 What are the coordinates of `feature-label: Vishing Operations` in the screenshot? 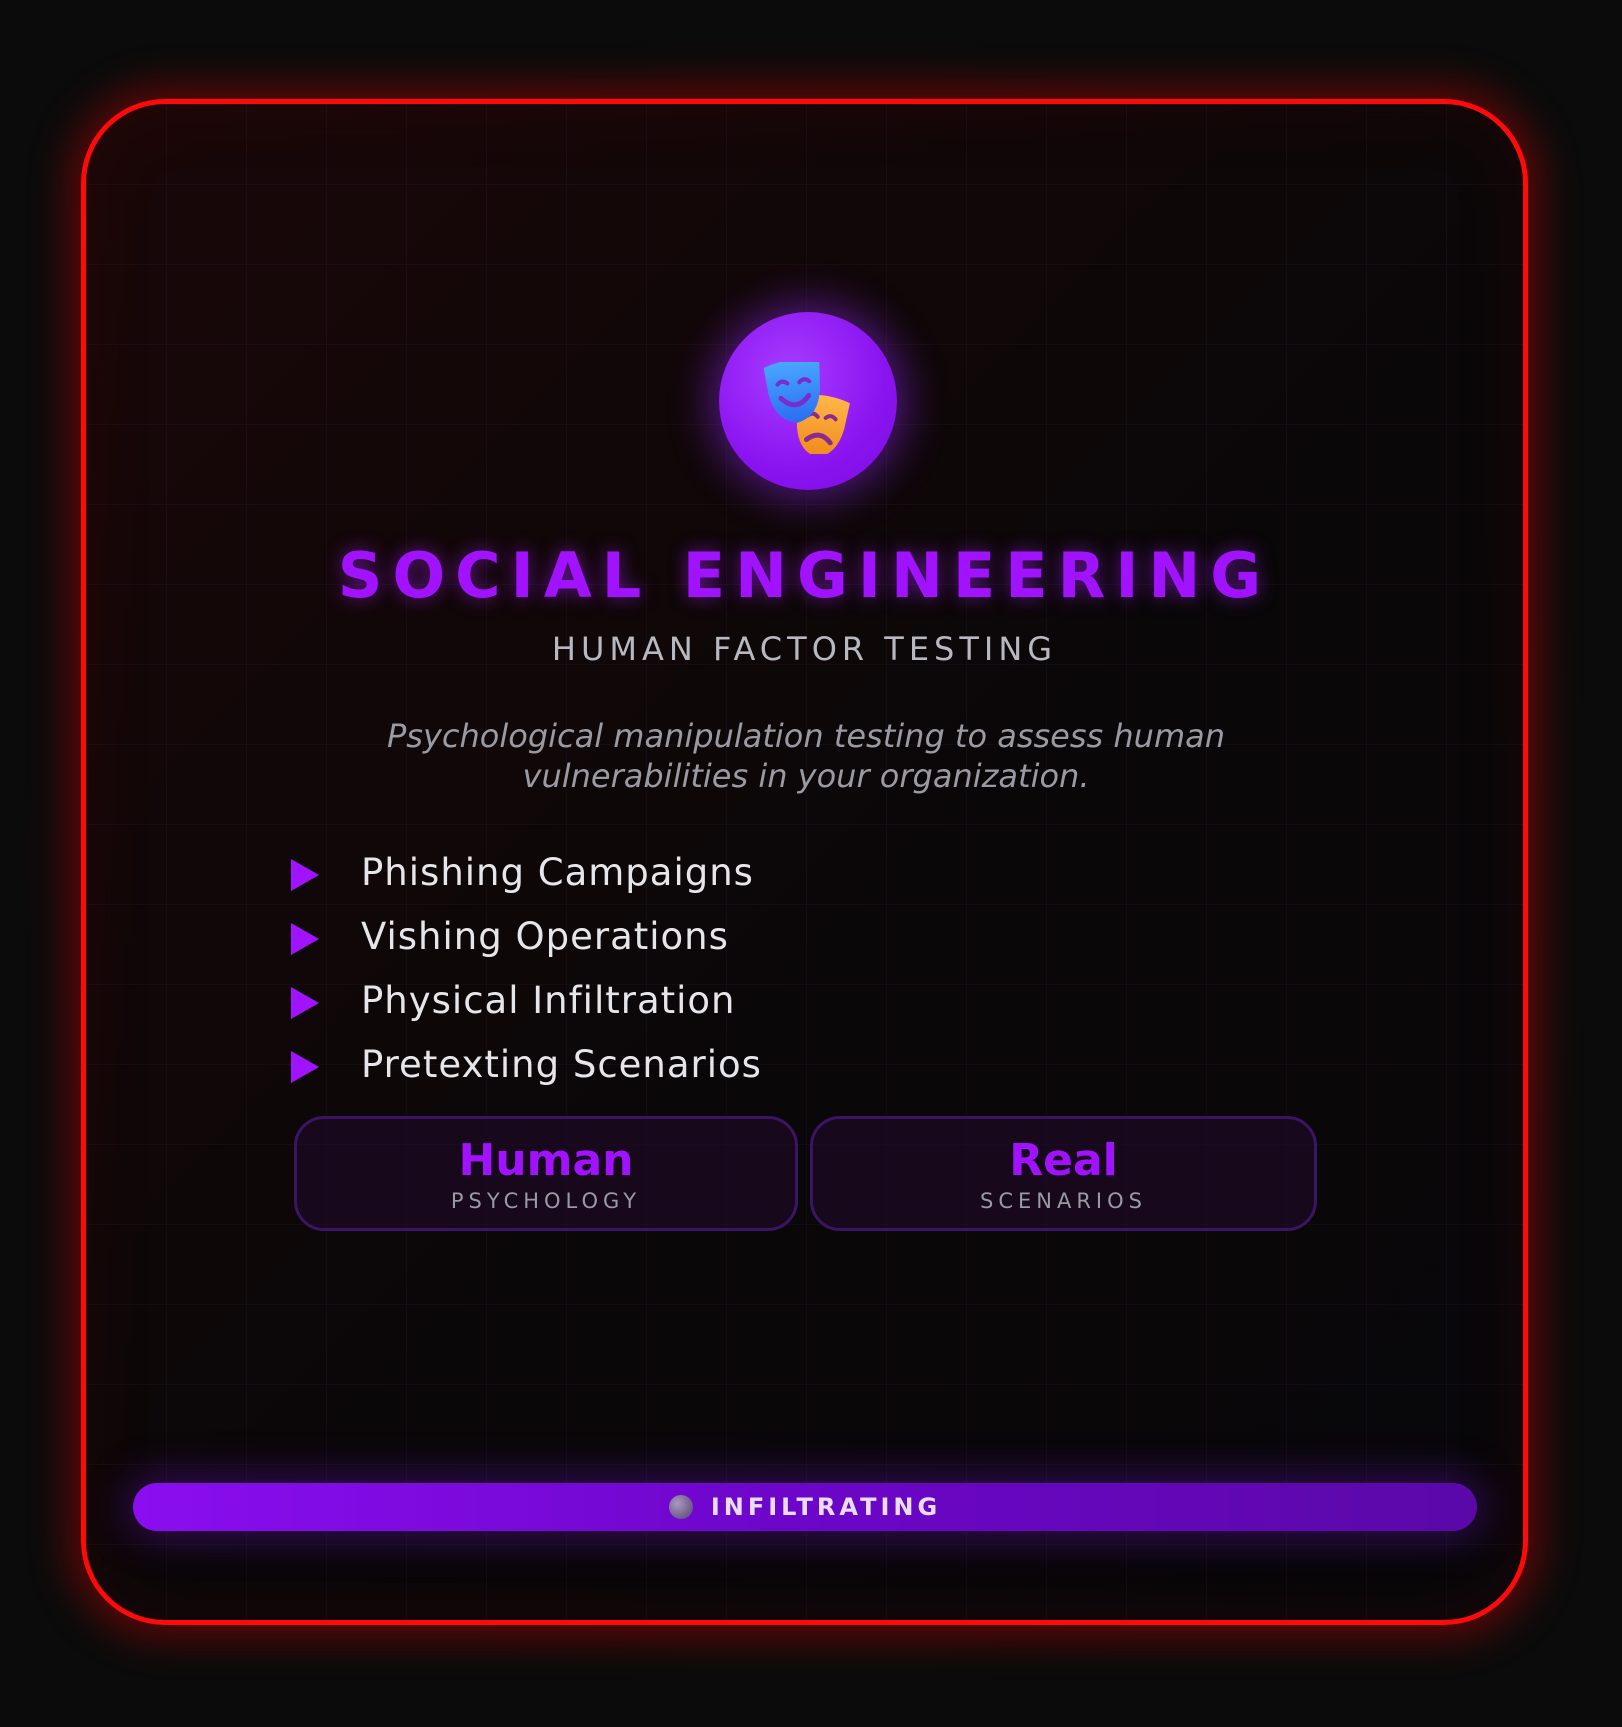 It's located at (545, 936).